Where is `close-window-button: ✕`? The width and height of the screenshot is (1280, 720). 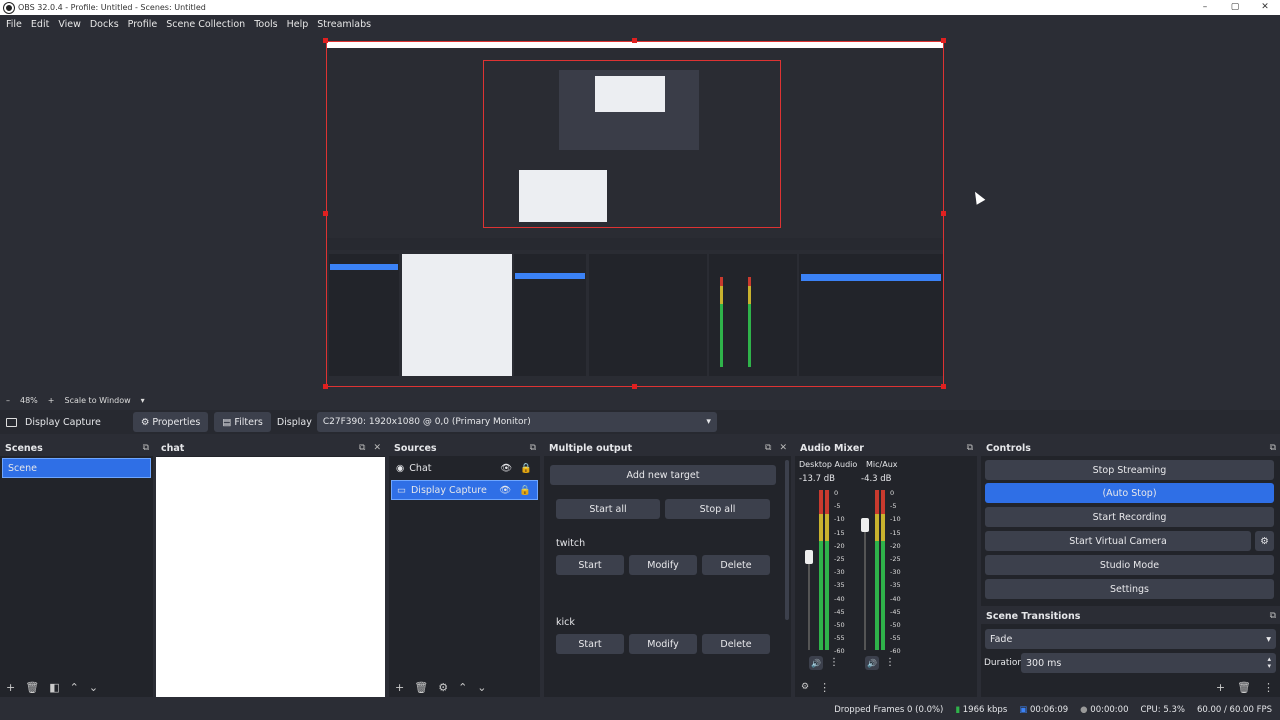 close-window-button: ✕ is located at coordinates (1265, 7).